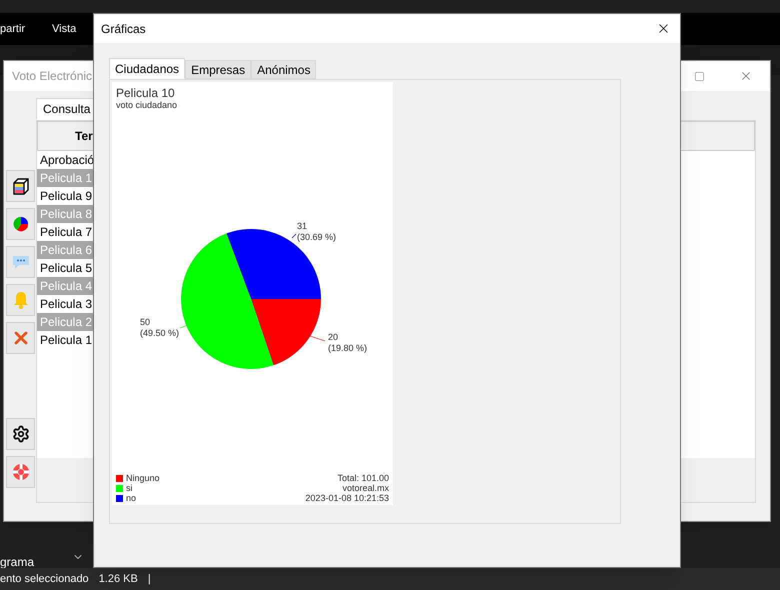  Describe the element at coordinates (123, 29) in the screenshot. I see `window-title: Gráficas` at that location.